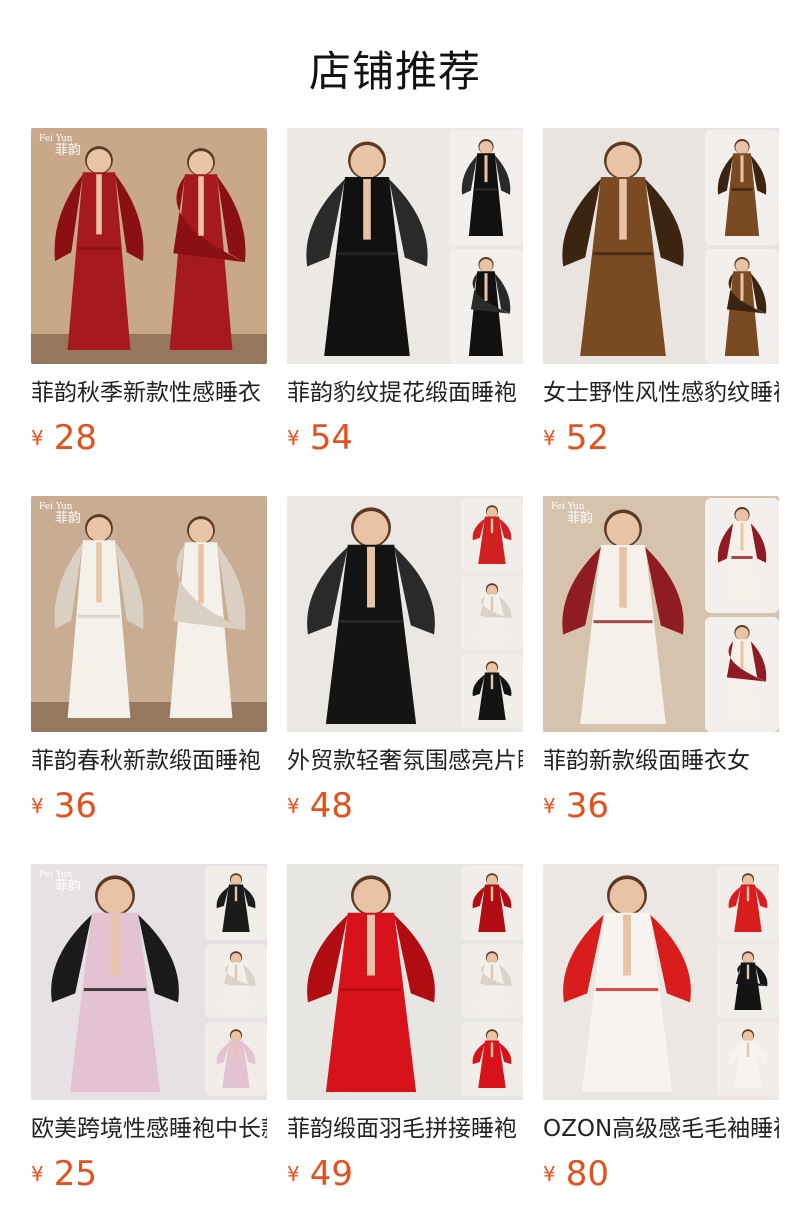 This screenshot has height=1232, width=790. I want to click on product-price: ¥52, so click(576, 438).